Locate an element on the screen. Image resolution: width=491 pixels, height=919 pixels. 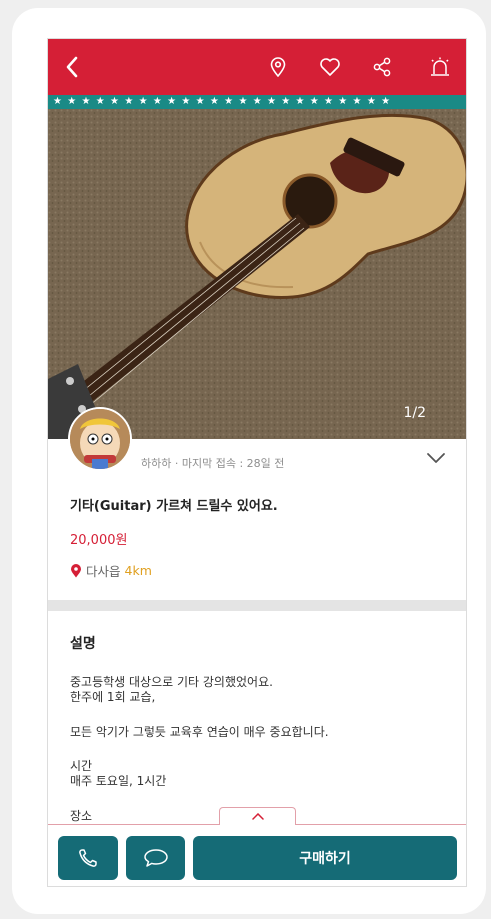
avatar is located at coordinates (100, 439).